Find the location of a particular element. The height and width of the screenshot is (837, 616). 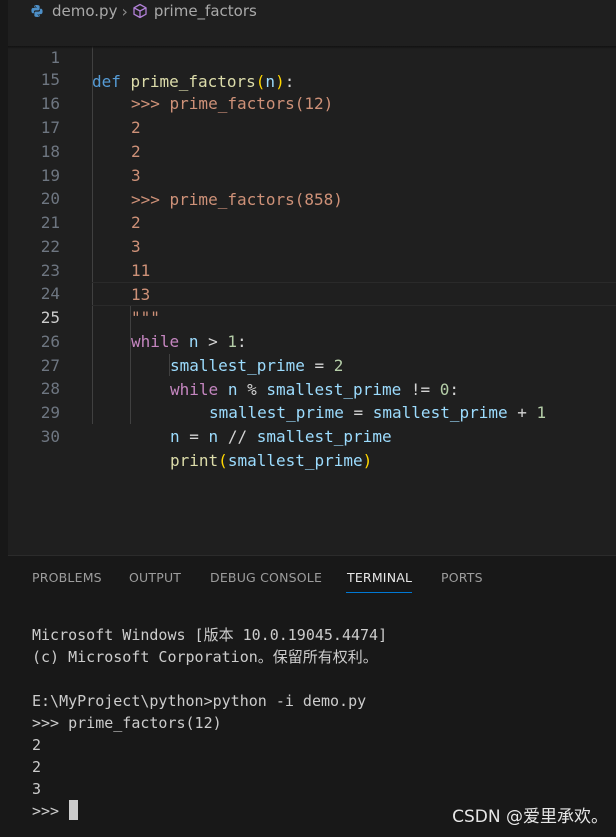

code-line: 19 >>> prime_factors(858) is located at coordinates (312, 174).